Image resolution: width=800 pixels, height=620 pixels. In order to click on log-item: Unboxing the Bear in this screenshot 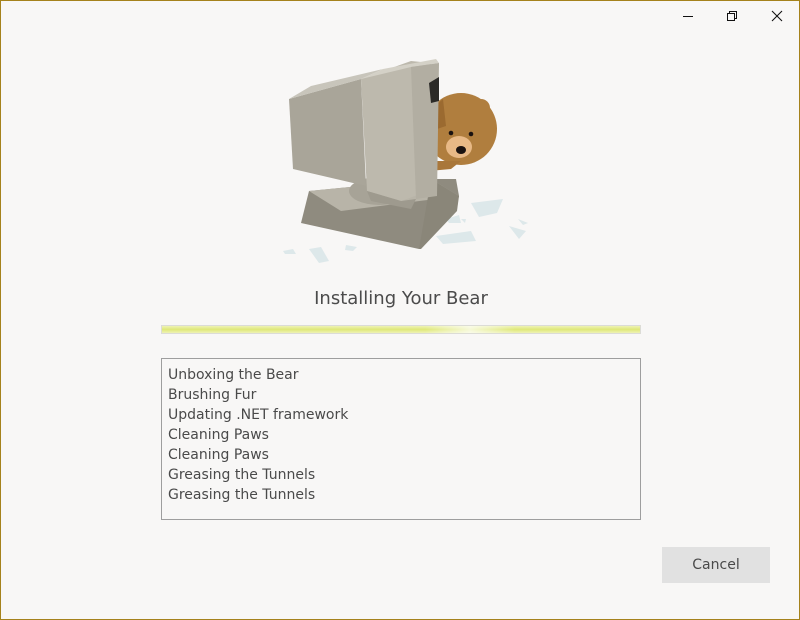, I will do `click(233, 375)`.